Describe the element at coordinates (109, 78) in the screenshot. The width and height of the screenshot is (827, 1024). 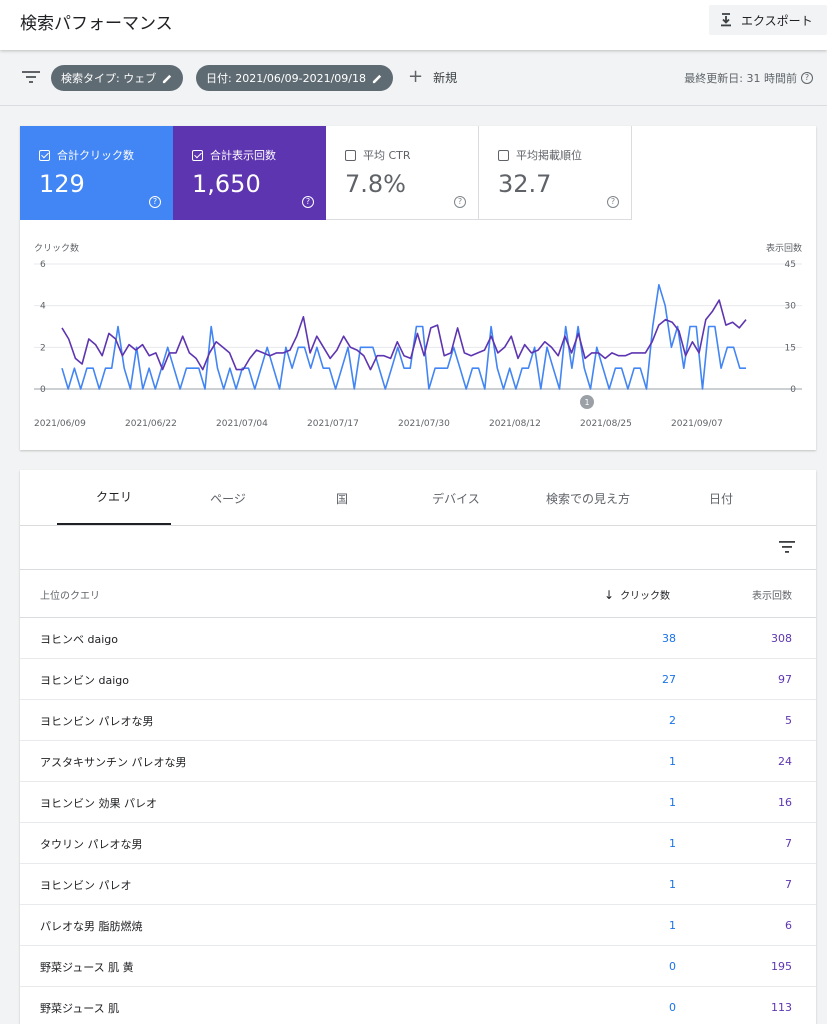
I see `chip-label: 検索タイプ: ウェブ` at that location.